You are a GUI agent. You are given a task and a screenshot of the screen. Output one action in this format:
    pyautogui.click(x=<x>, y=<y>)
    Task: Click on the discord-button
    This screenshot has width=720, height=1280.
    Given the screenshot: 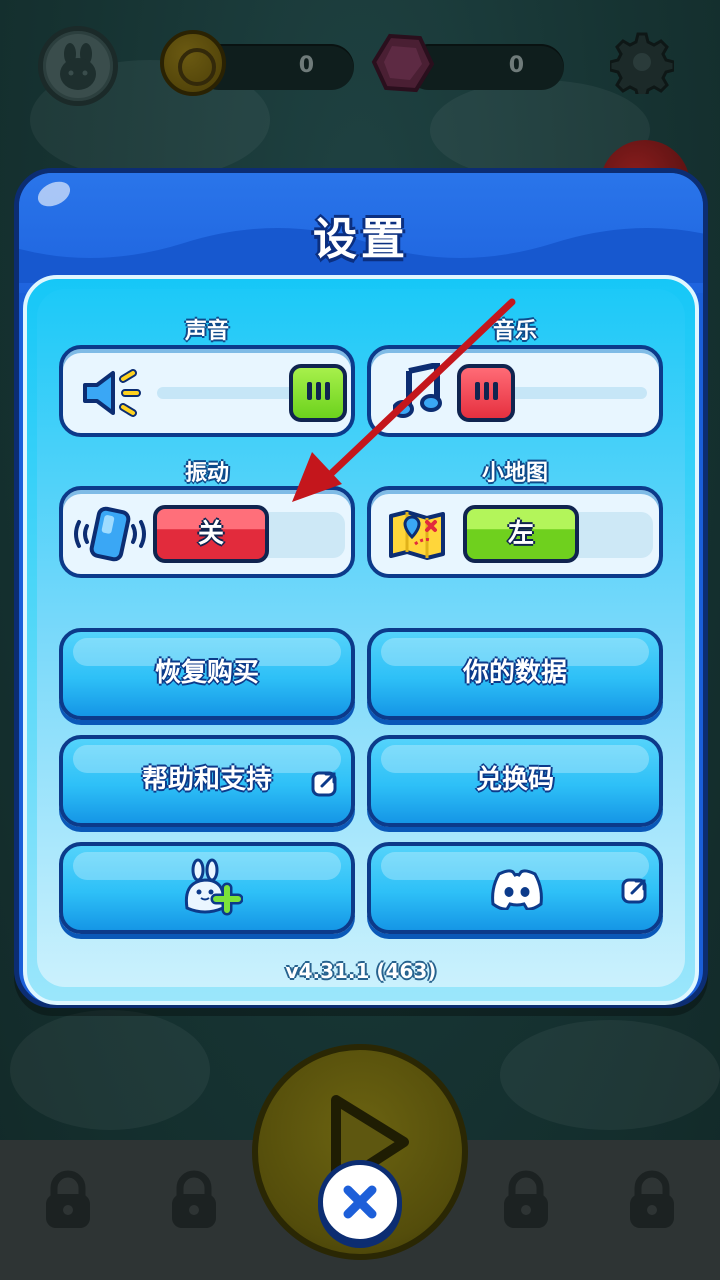 What is the action you would take?
    pyautogui.click(x=515, y=888)
    